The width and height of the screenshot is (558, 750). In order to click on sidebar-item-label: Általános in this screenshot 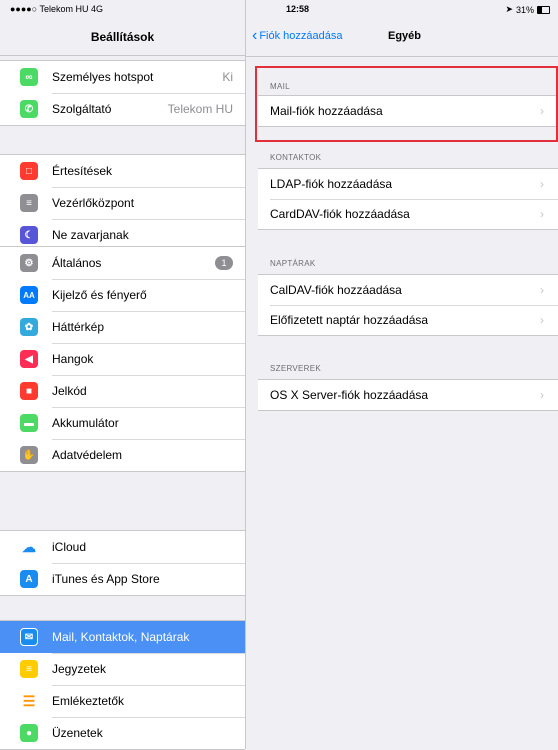, I will do `click(77, 263)`.